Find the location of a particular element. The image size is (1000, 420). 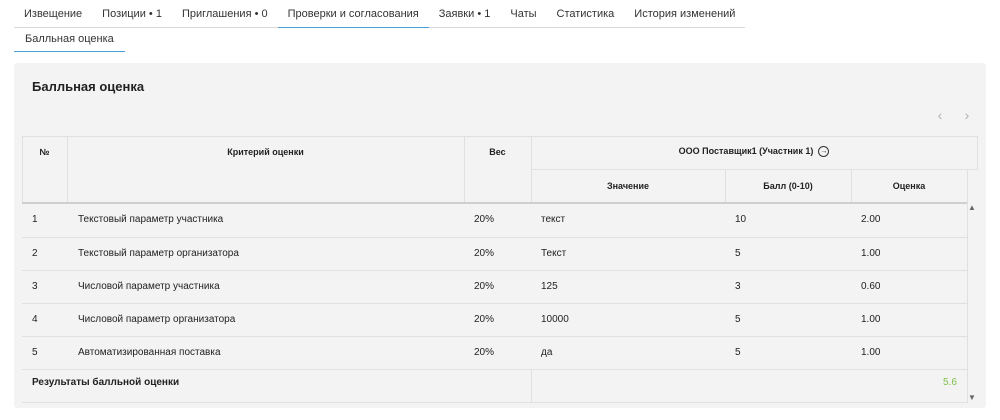

row-value: 10000 is located at coordinates (555, 319).